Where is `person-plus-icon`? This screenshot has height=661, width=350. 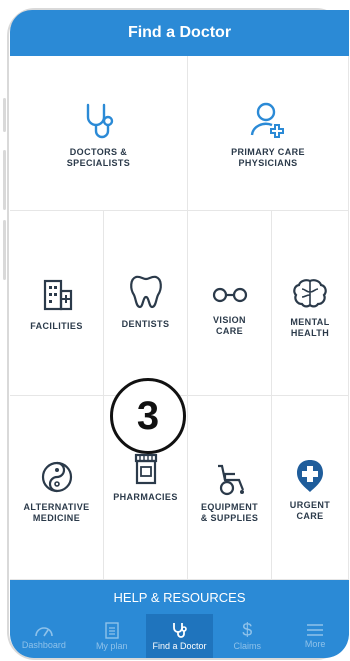
person-plus-icon is located at coordinates (267, 120).